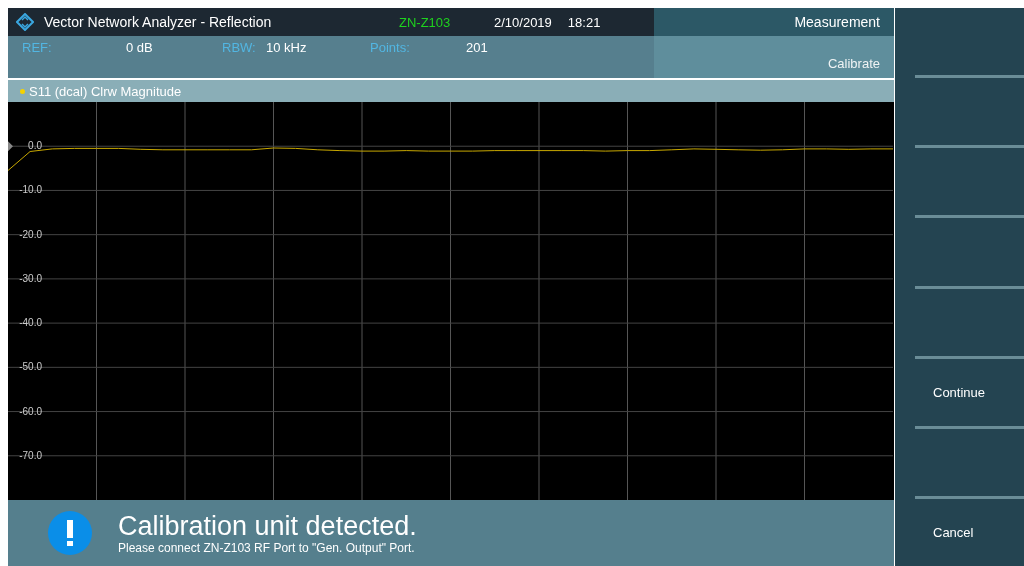 This screenshot has width=1024, height=566. I want to click on setting-label: Points:, so click(390, 47).